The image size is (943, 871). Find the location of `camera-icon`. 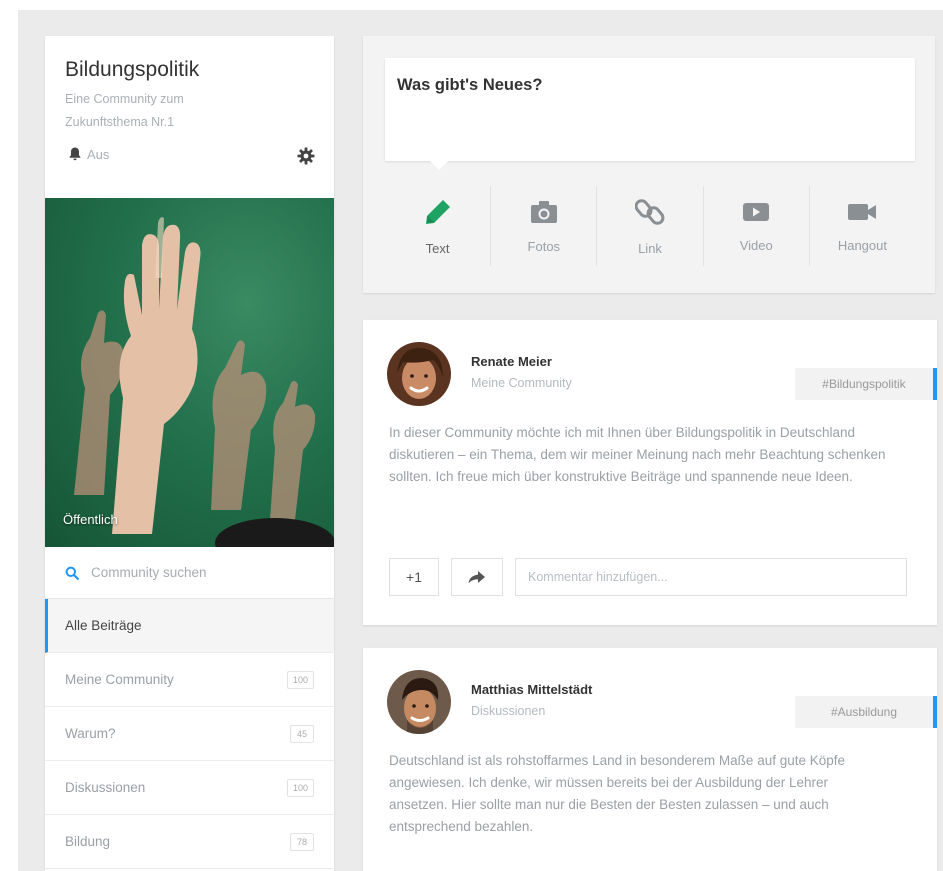

camera-icon is located at coordinates (543, 211).